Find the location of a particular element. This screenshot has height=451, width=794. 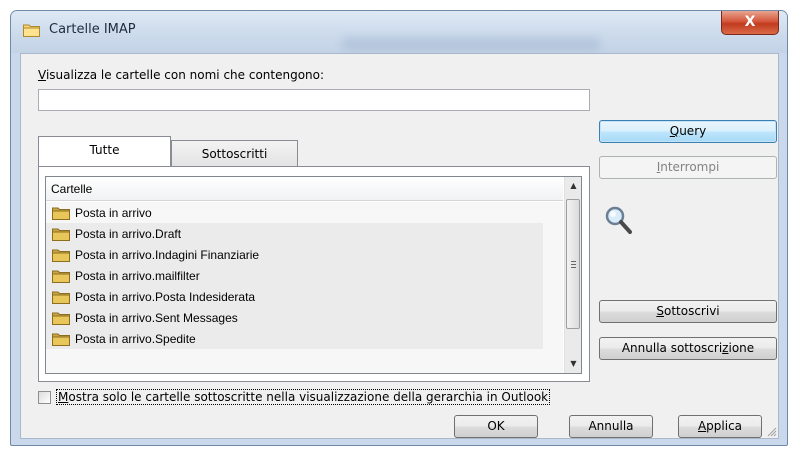

list-item: Posta in arrivo is located at coordinates (294, 212).